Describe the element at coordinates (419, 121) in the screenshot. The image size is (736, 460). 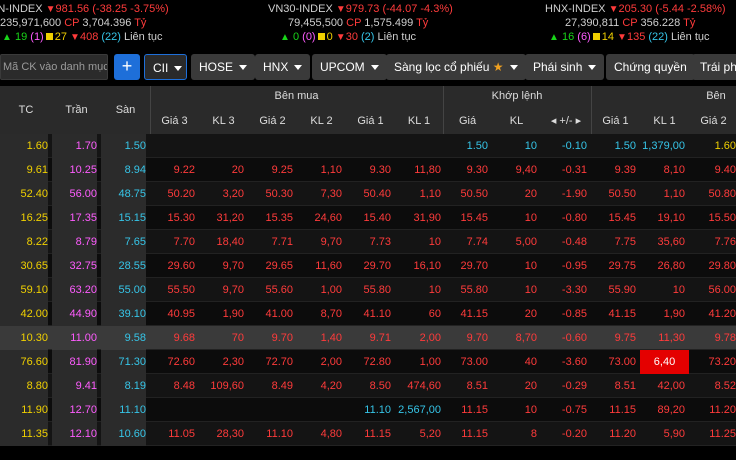
I see `header-buy-vol1: KL 1` at that location.